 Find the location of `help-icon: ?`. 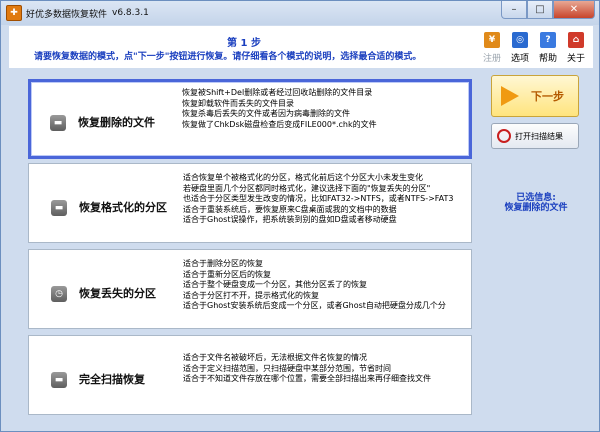

help-icon: ? is located at coordinates (548, 40).